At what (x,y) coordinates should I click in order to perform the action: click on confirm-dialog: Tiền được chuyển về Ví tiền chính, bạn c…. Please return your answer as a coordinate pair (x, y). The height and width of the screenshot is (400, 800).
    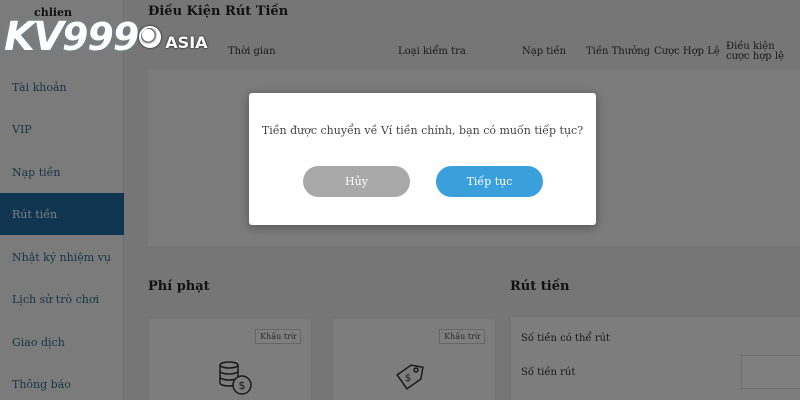
    Looking at the image, I should click on (422, 159).